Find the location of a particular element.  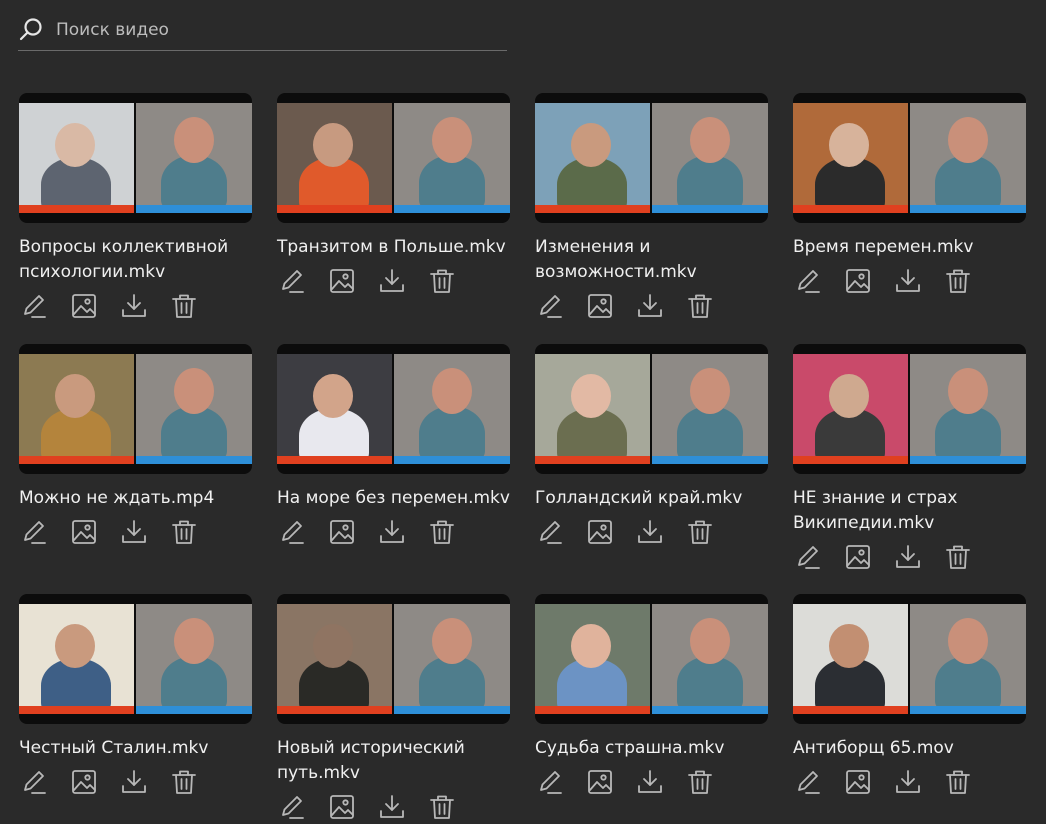

video-card: Транзитом в Польше.mkv is located at coordinates (393, 218).